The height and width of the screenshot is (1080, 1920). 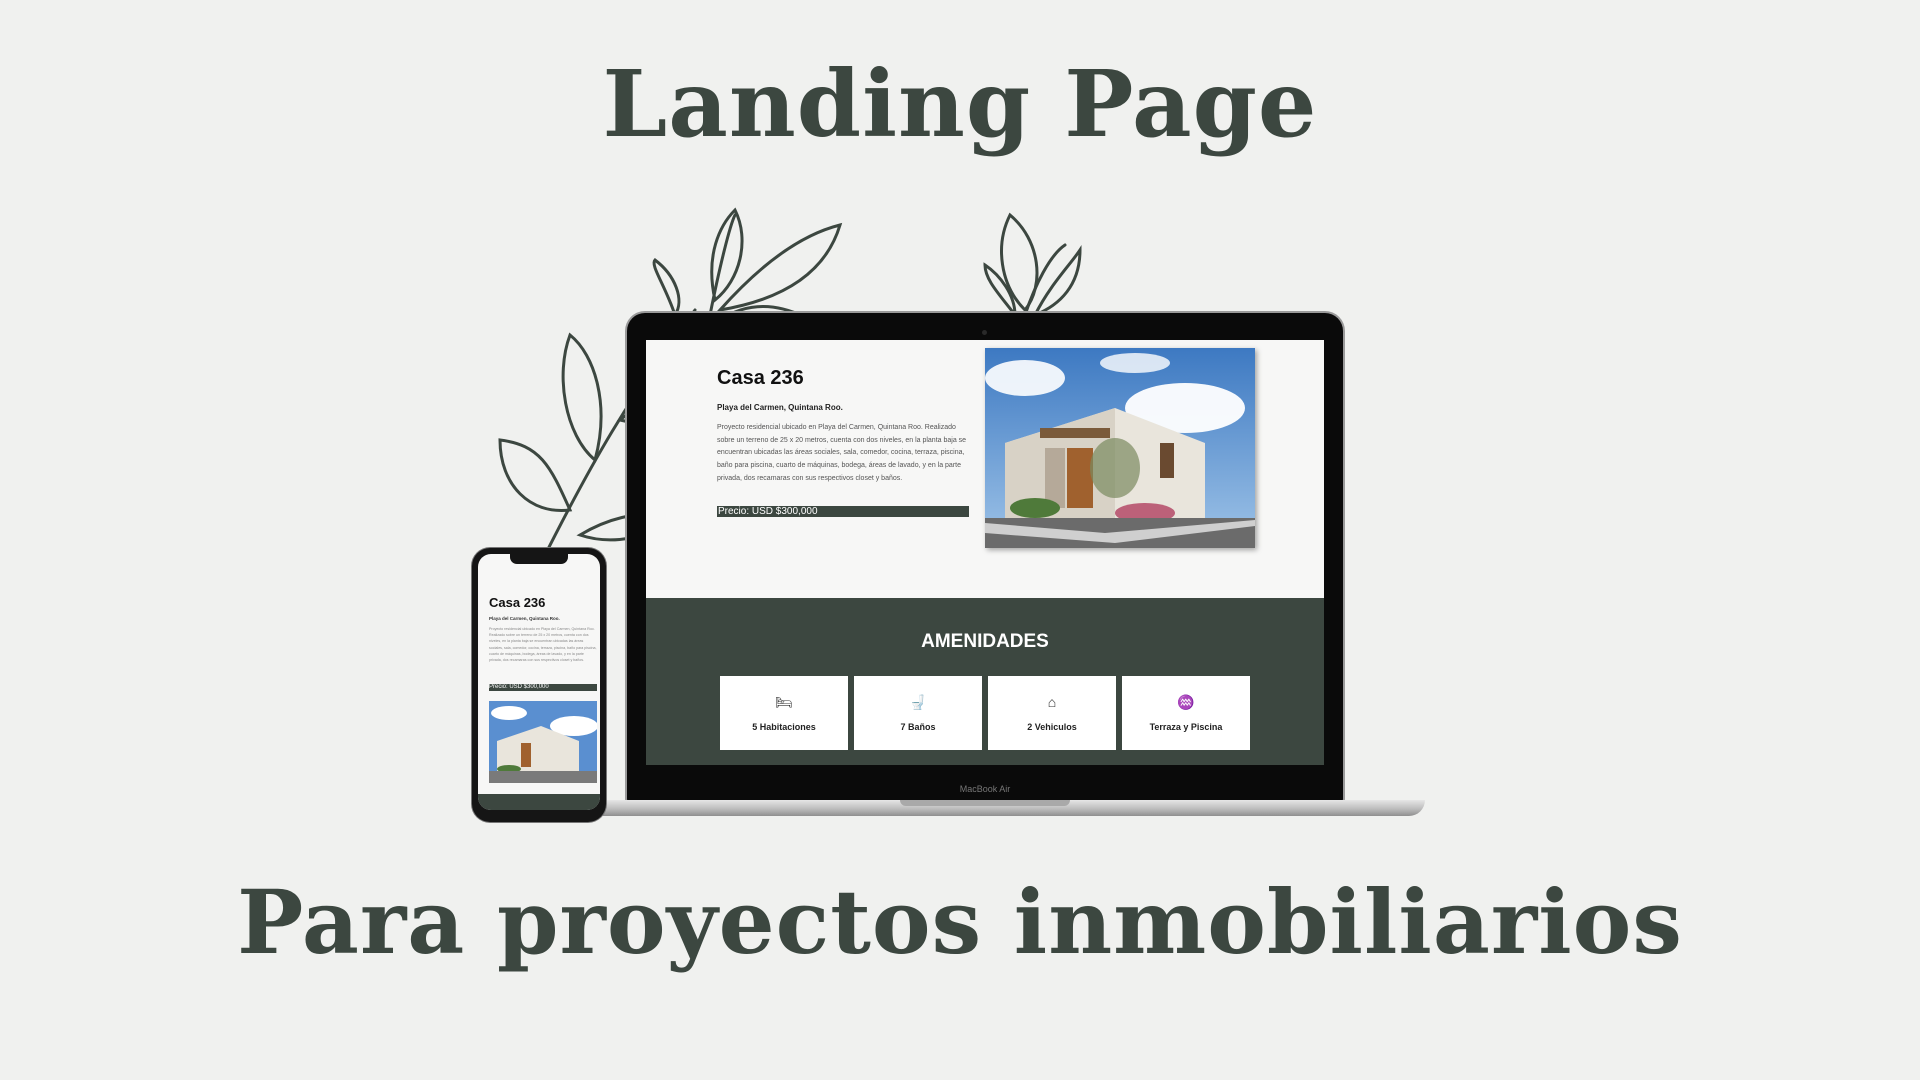 What do you see at coordinates (784, 713) in the screenshot?
I see `amenity-card: 🛏 5 Habitaciones` at bounding box center [784, 713].